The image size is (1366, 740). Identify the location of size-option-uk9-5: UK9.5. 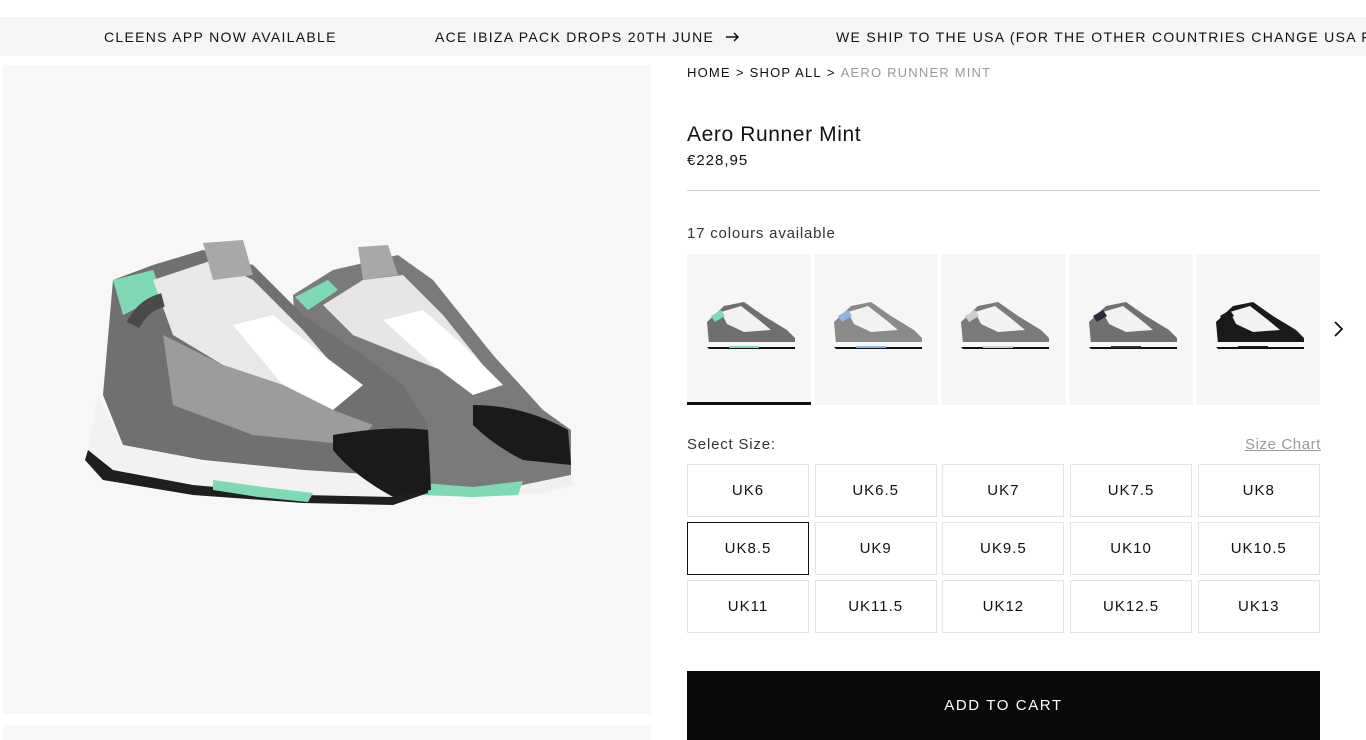
(1003, 548).